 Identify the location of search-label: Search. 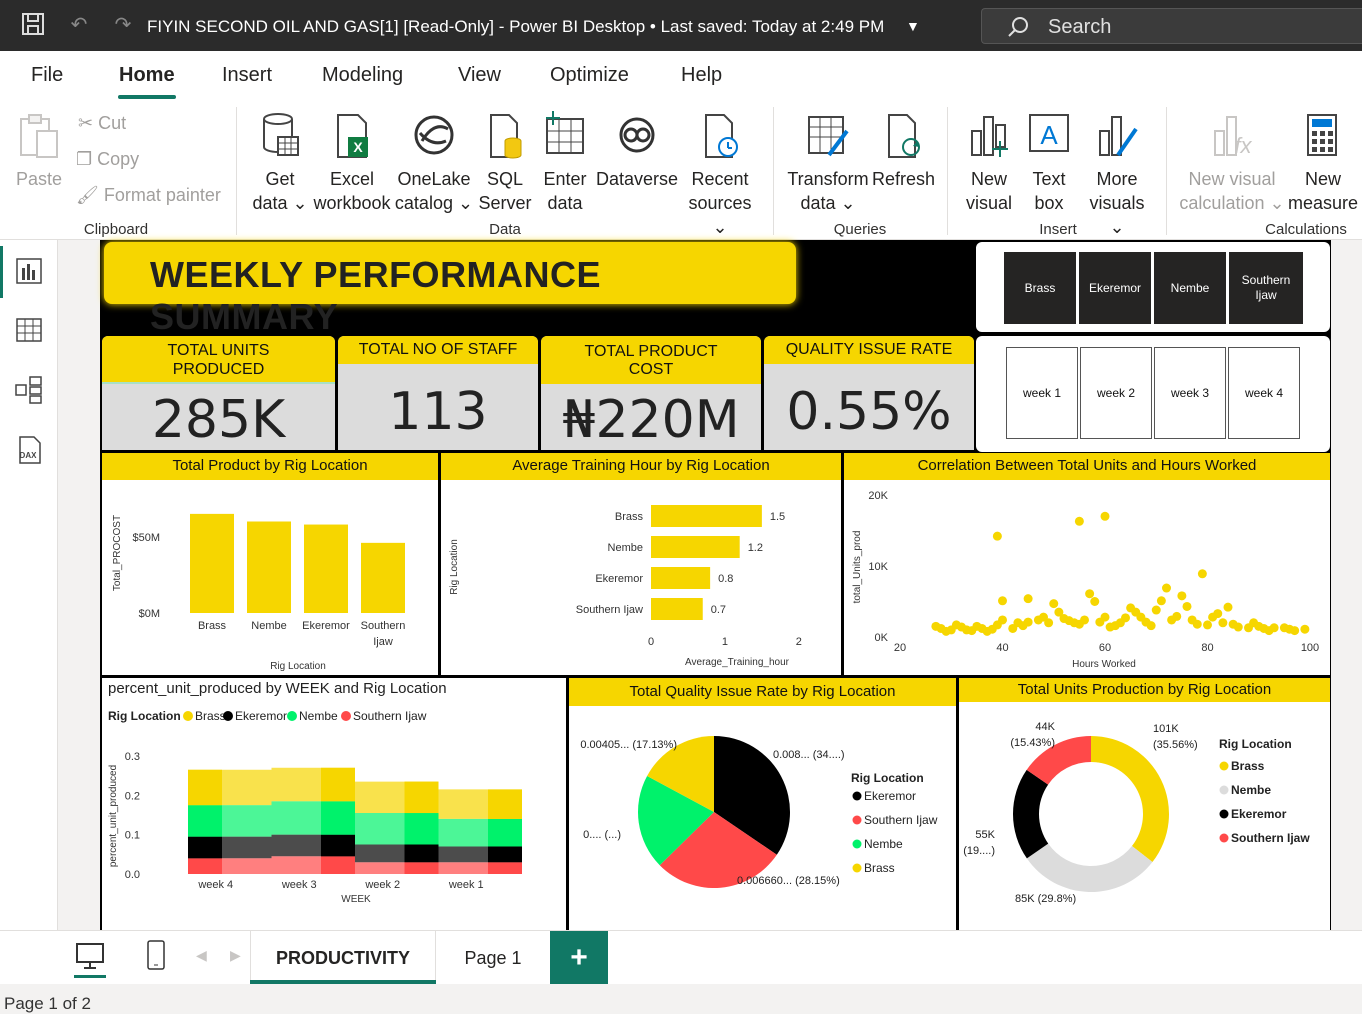
(1080, 27).